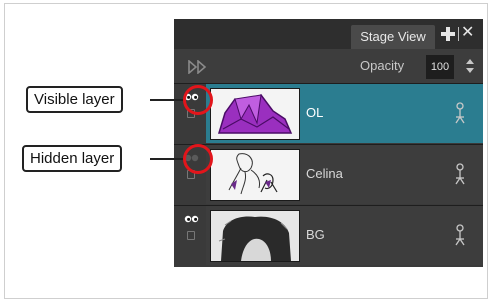 The image size is (495, 304). Describe the element at coordinates (382, 65) in the screenshot. I see `opacity-label: Opacity` at that location.